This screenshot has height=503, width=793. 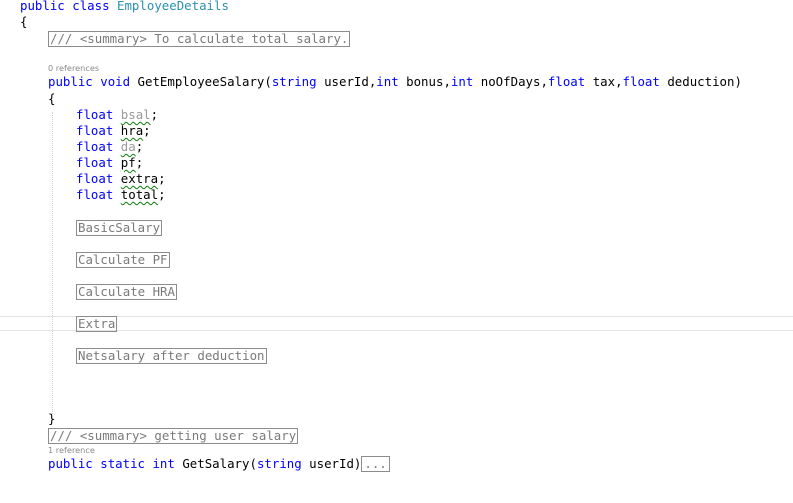 What do you see at coordinates (117, 115) in the screenshot?
I see `declaration-line: float bsal;` at bounding box center [117, 115].